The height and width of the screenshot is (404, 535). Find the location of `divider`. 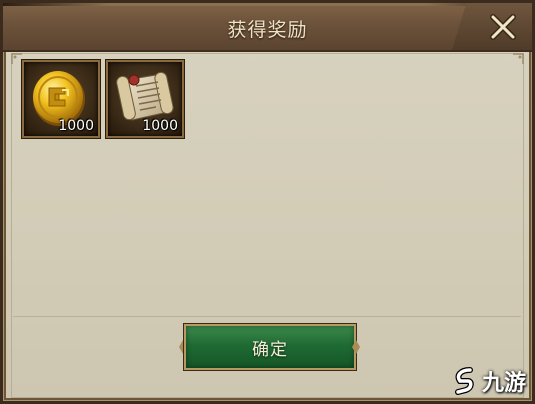

divider is located at coordinates (267, 316).